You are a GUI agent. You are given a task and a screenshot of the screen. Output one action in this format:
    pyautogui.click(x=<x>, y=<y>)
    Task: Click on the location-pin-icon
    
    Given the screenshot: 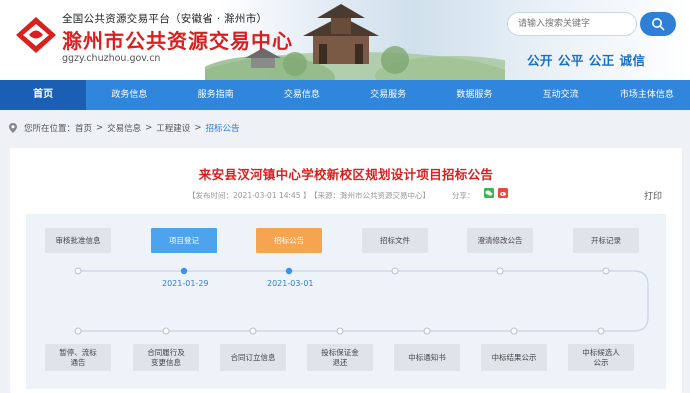 What is the action you would take?
    pyautogui.click(x=13, y=128)
    